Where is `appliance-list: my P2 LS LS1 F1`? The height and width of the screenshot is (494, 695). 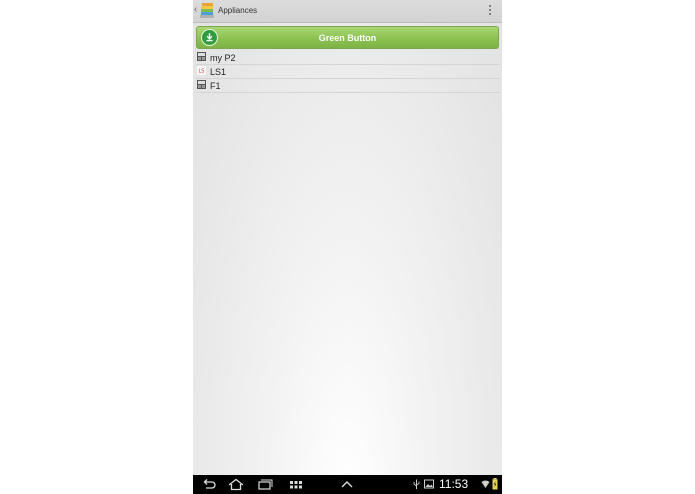 appliance-list: my P2 LS LS1 F1 is located at coordinates (348, 72).